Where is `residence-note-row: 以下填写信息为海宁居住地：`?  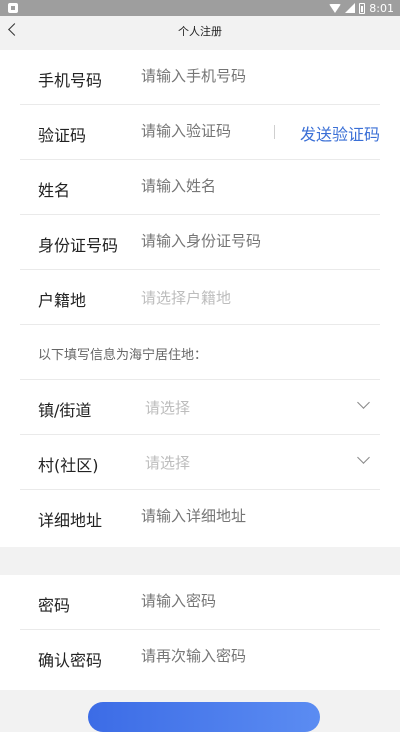
residence-note-row: 以下填写信息为海宁居住地： is located at coordinates (200, 352).